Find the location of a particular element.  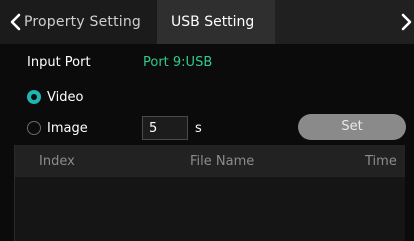

video-radio is located at coordinates (34, 97).